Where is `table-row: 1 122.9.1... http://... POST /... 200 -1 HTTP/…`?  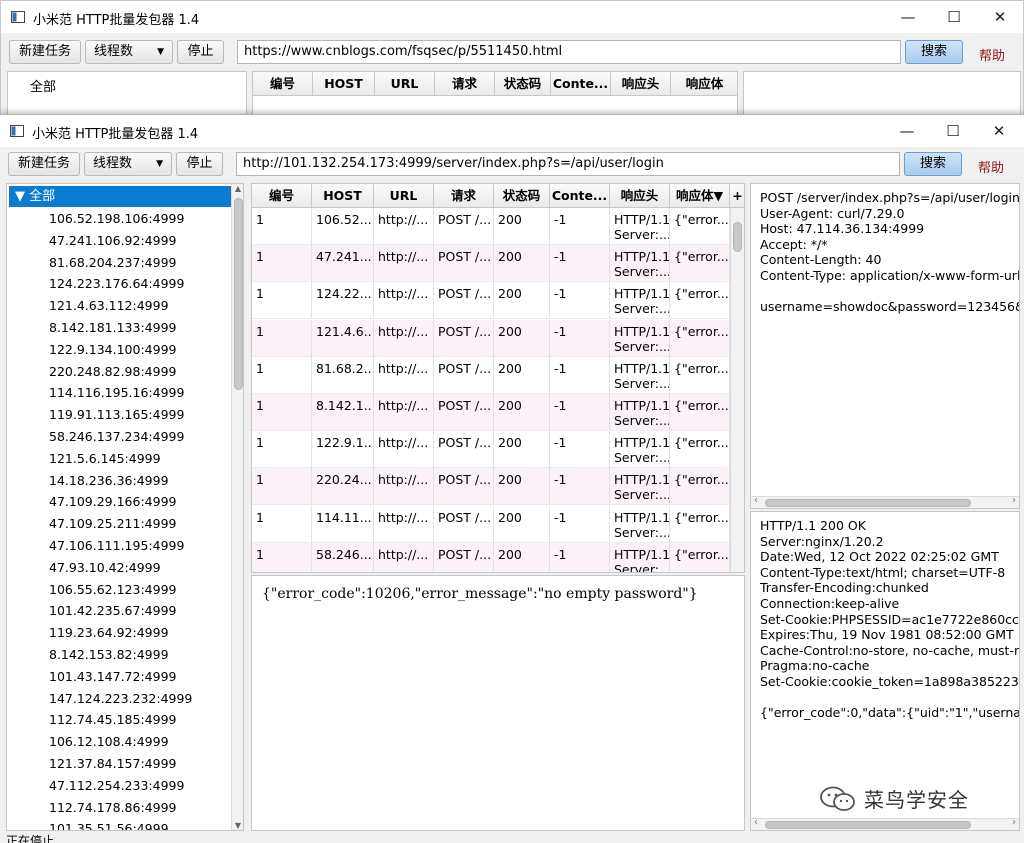 table-row: 1 122.9.1... http://... POST /... 200 -1 HTTP/… is located at coordinates (491, 450).